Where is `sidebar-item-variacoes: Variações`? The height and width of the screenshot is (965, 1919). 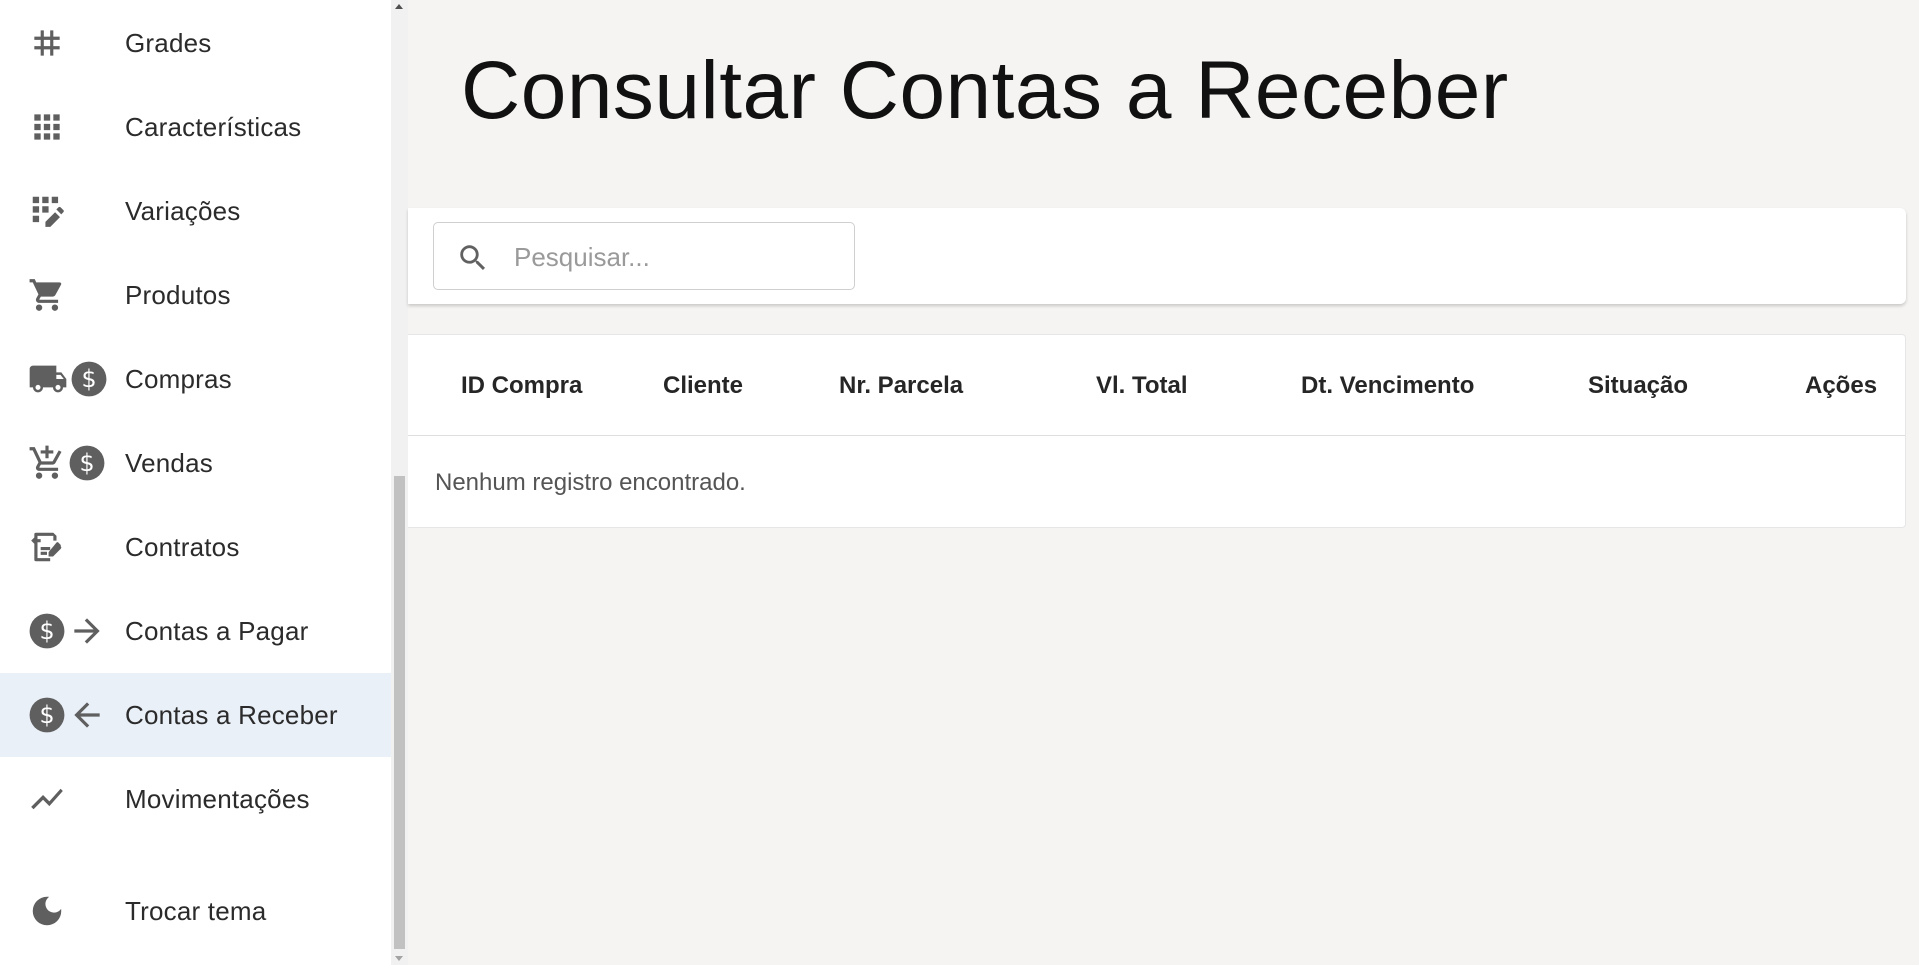
sidebar-item-variacoes: Variações is located at coordinates (195, 211).